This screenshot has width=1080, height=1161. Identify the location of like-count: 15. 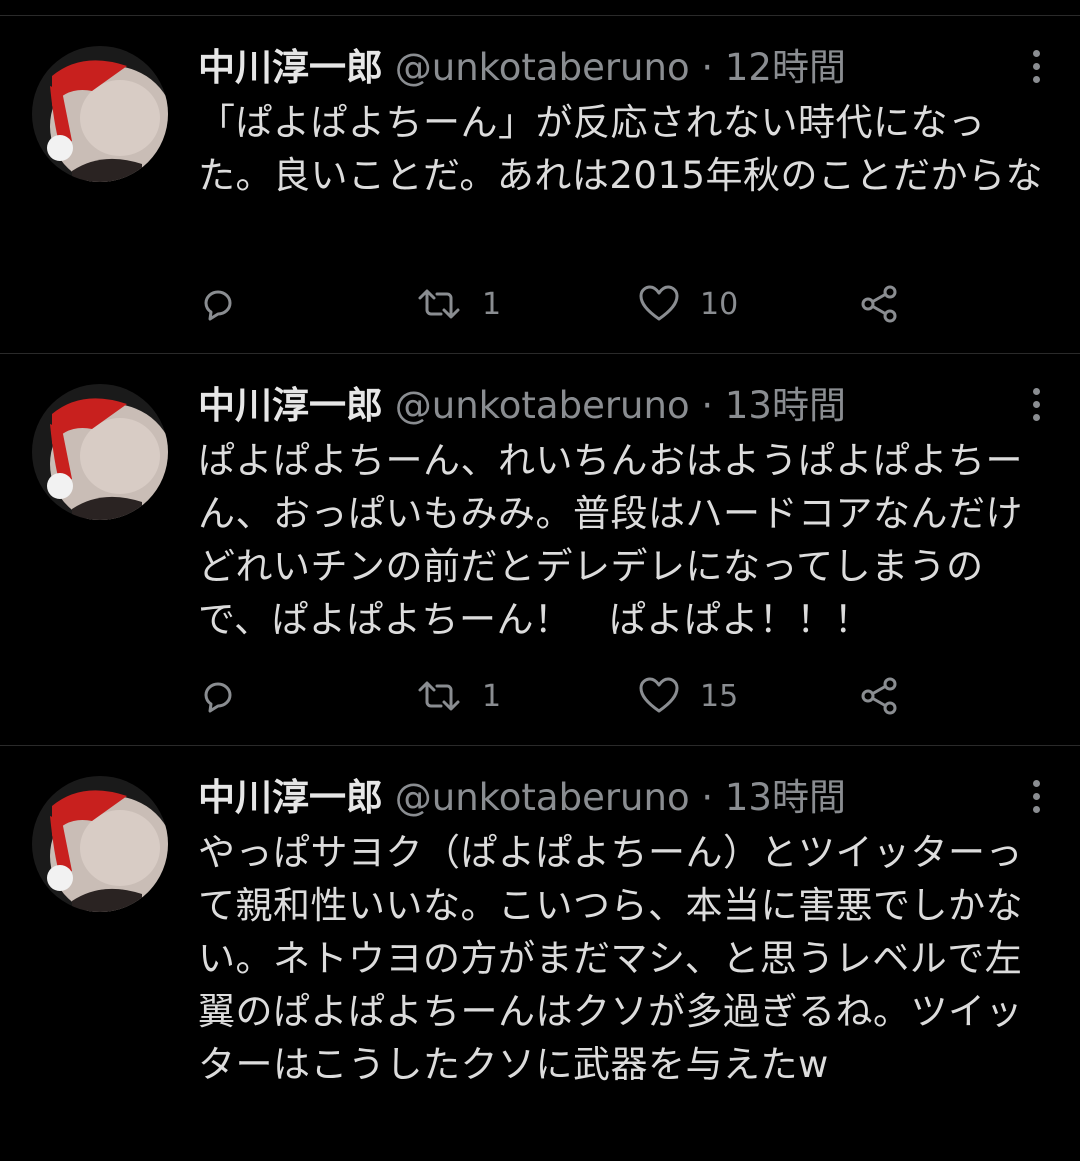
(719, 696).